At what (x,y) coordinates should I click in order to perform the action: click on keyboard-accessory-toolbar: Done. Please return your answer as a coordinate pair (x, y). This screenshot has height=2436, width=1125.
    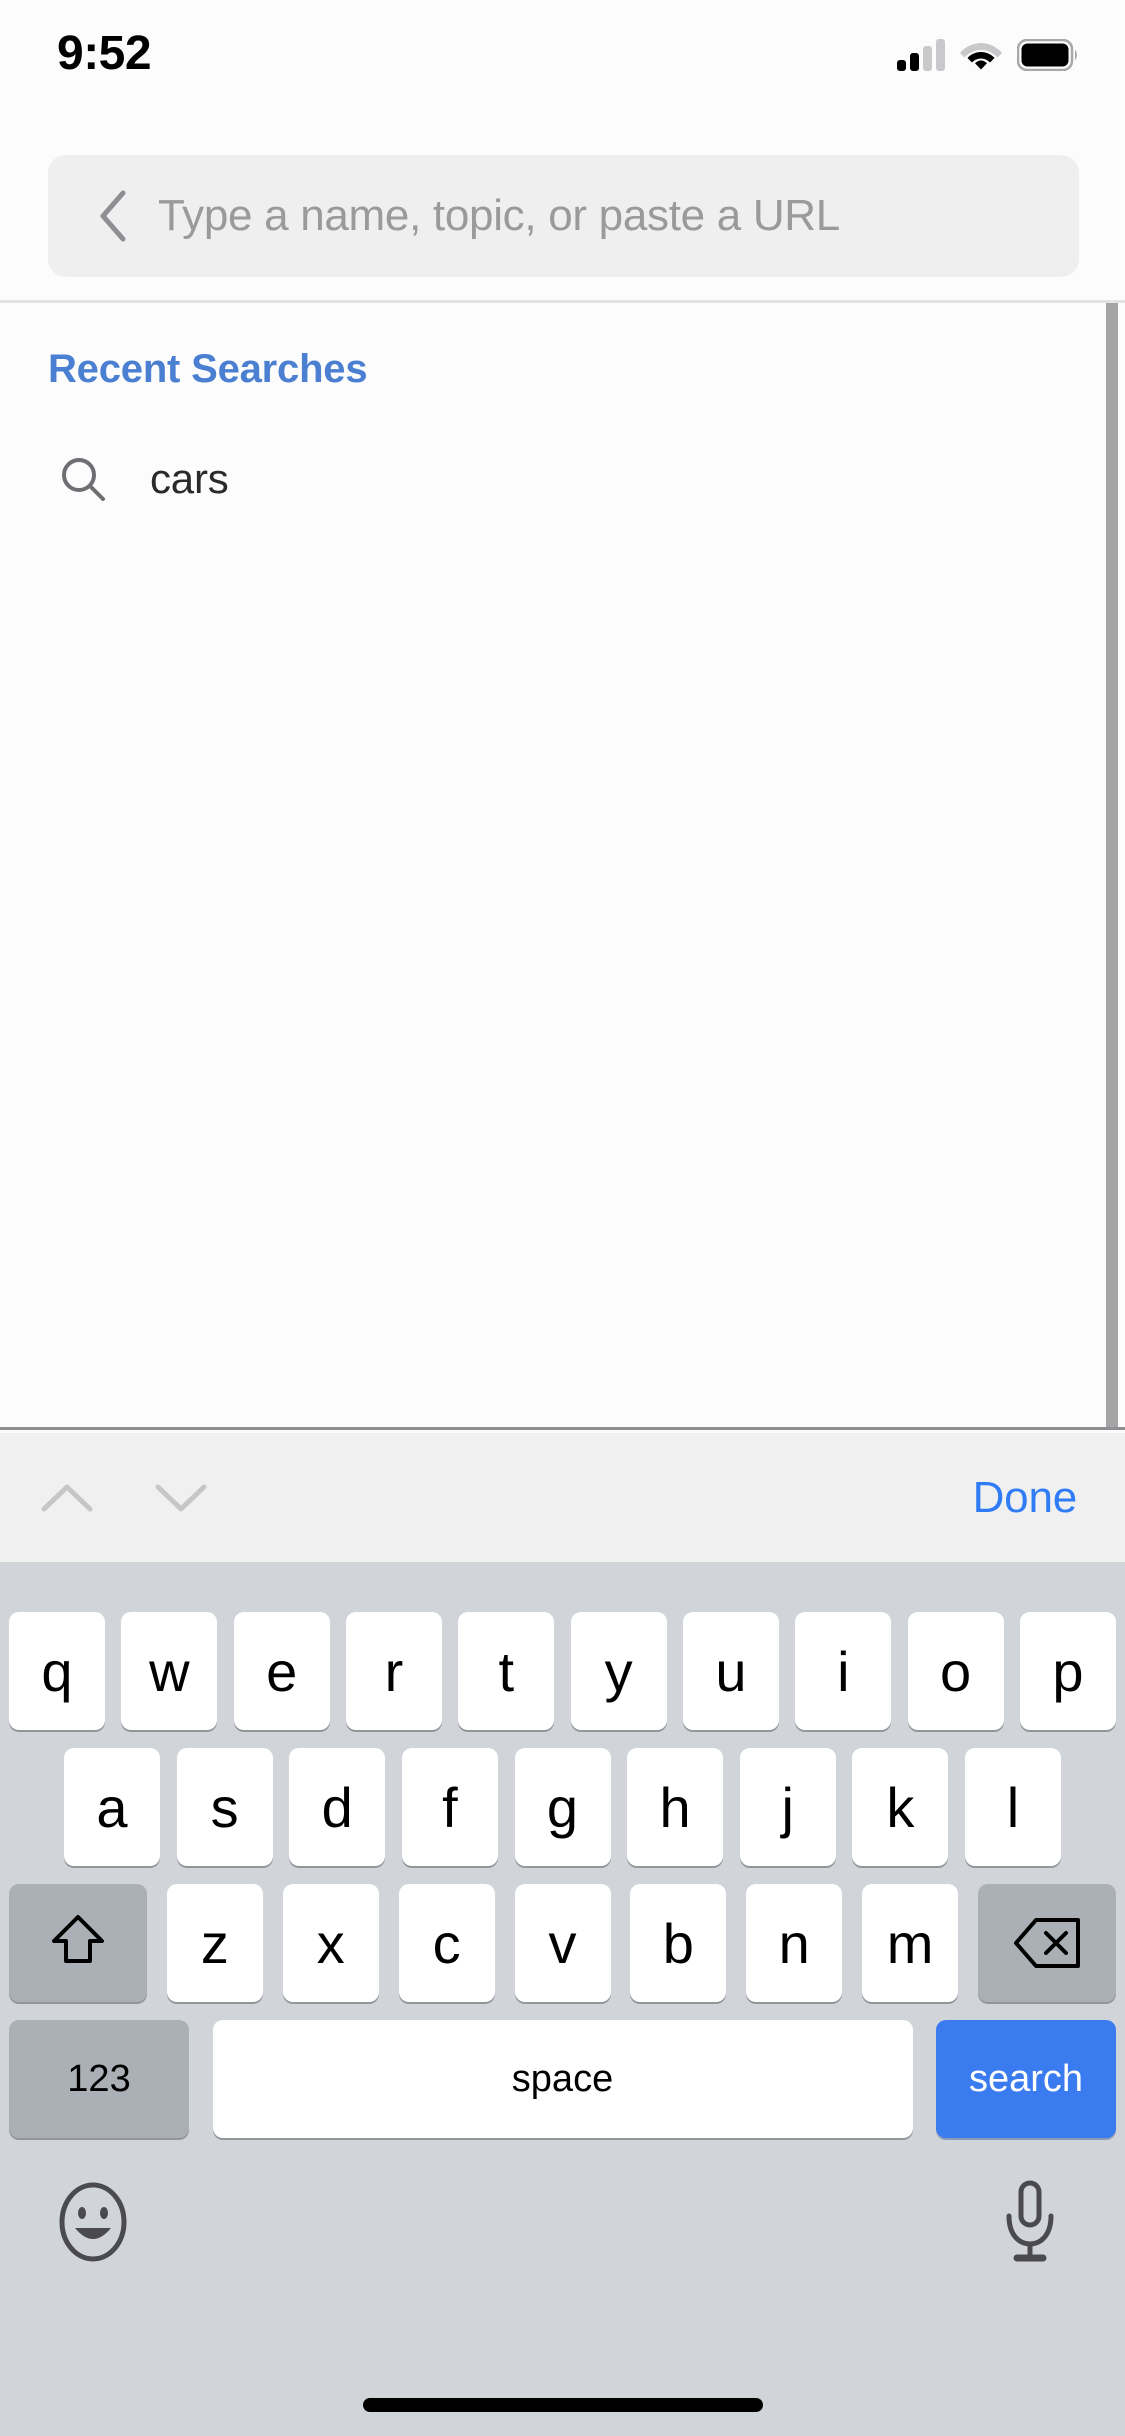
    Looking at the image, I should click on (562, 1497).